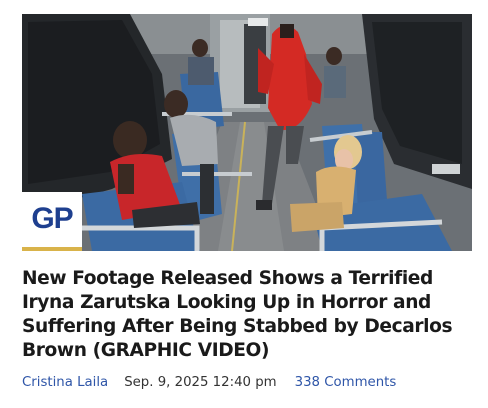 The image size is (488, 408). I want to click on gp-logo-icon: GP, so click(52, 221).